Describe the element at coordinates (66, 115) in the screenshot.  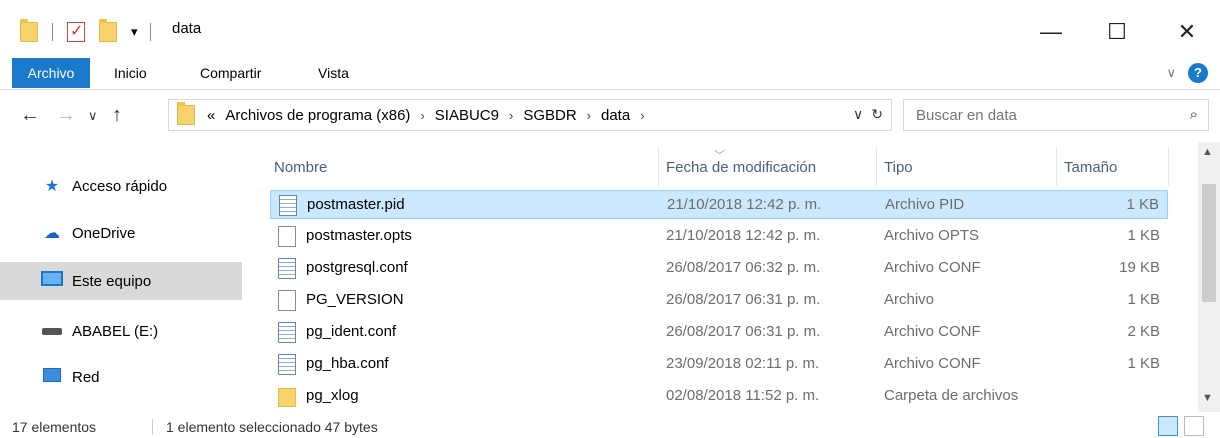
I see `forward-button: →` at that location.